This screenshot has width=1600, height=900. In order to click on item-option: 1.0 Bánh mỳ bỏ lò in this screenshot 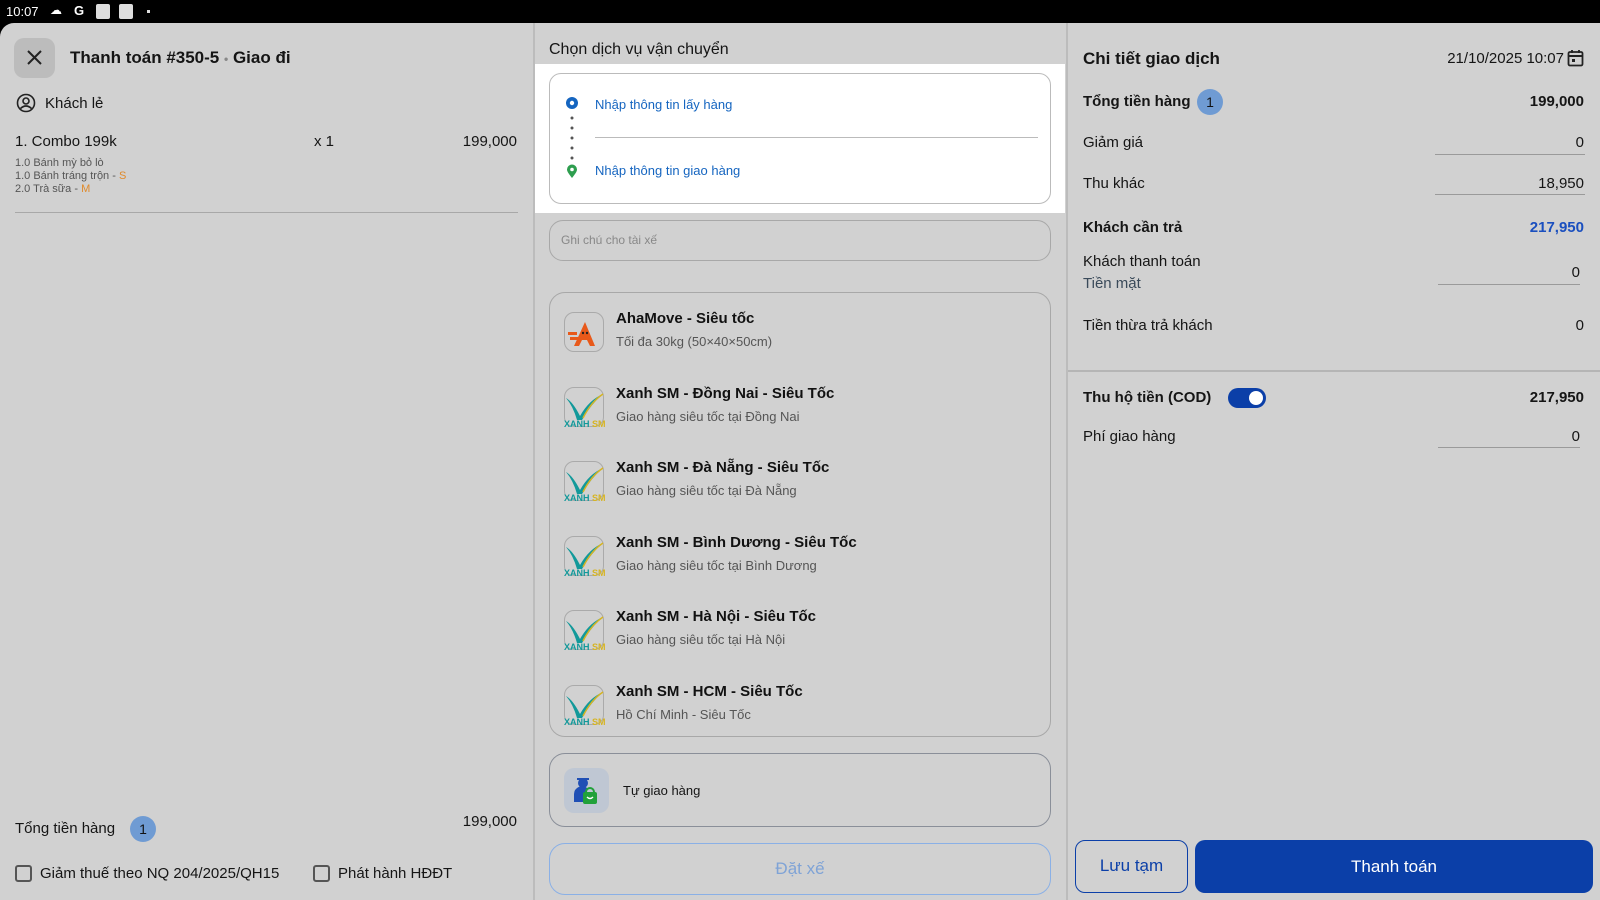, I will do `click(59, 163)`.